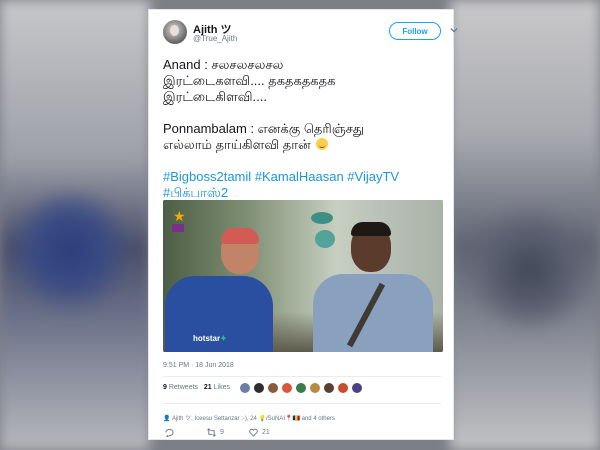  I want to click on channel-logo-badge-icon, so click(178, 228).